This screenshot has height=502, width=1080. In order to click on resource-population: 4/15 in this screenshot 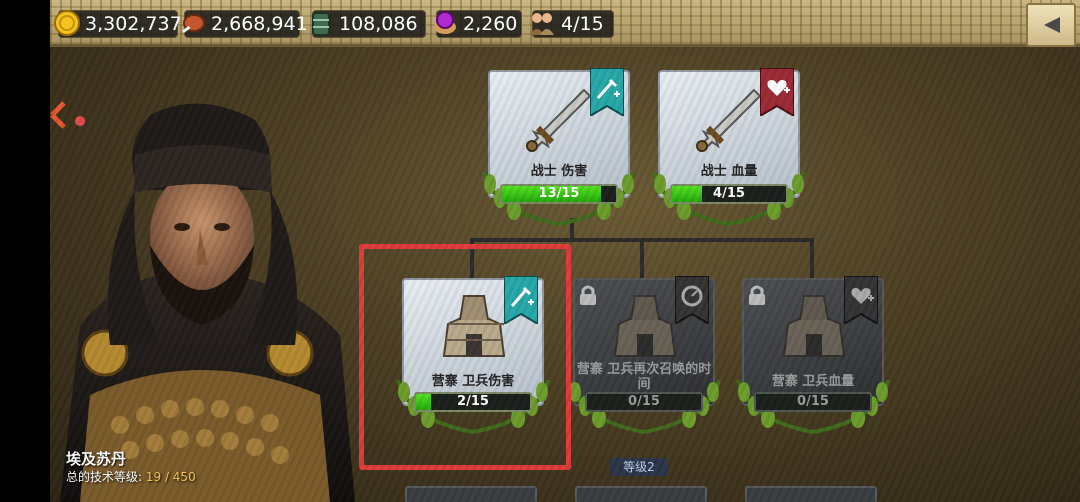, I will do `click(572, 24)`.